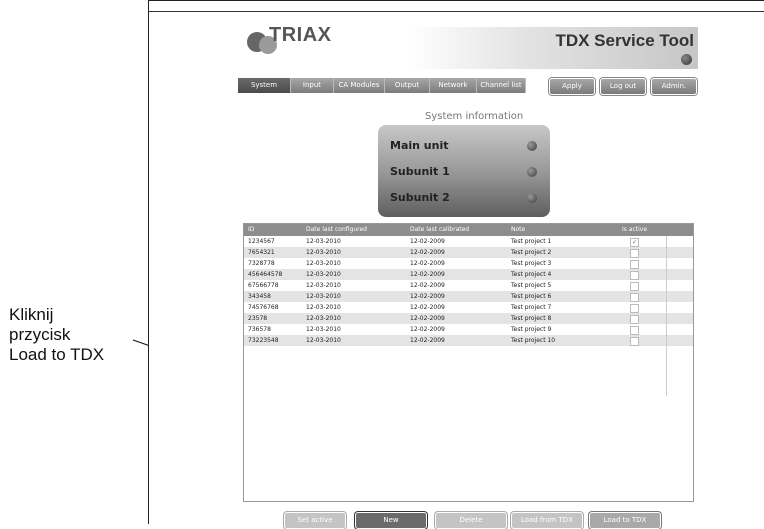 The width and height of the screenshot is (764, 529). Describe the element at coordinates (471, 520) in the screenshot. I see `delete-button: Delete` at that location.